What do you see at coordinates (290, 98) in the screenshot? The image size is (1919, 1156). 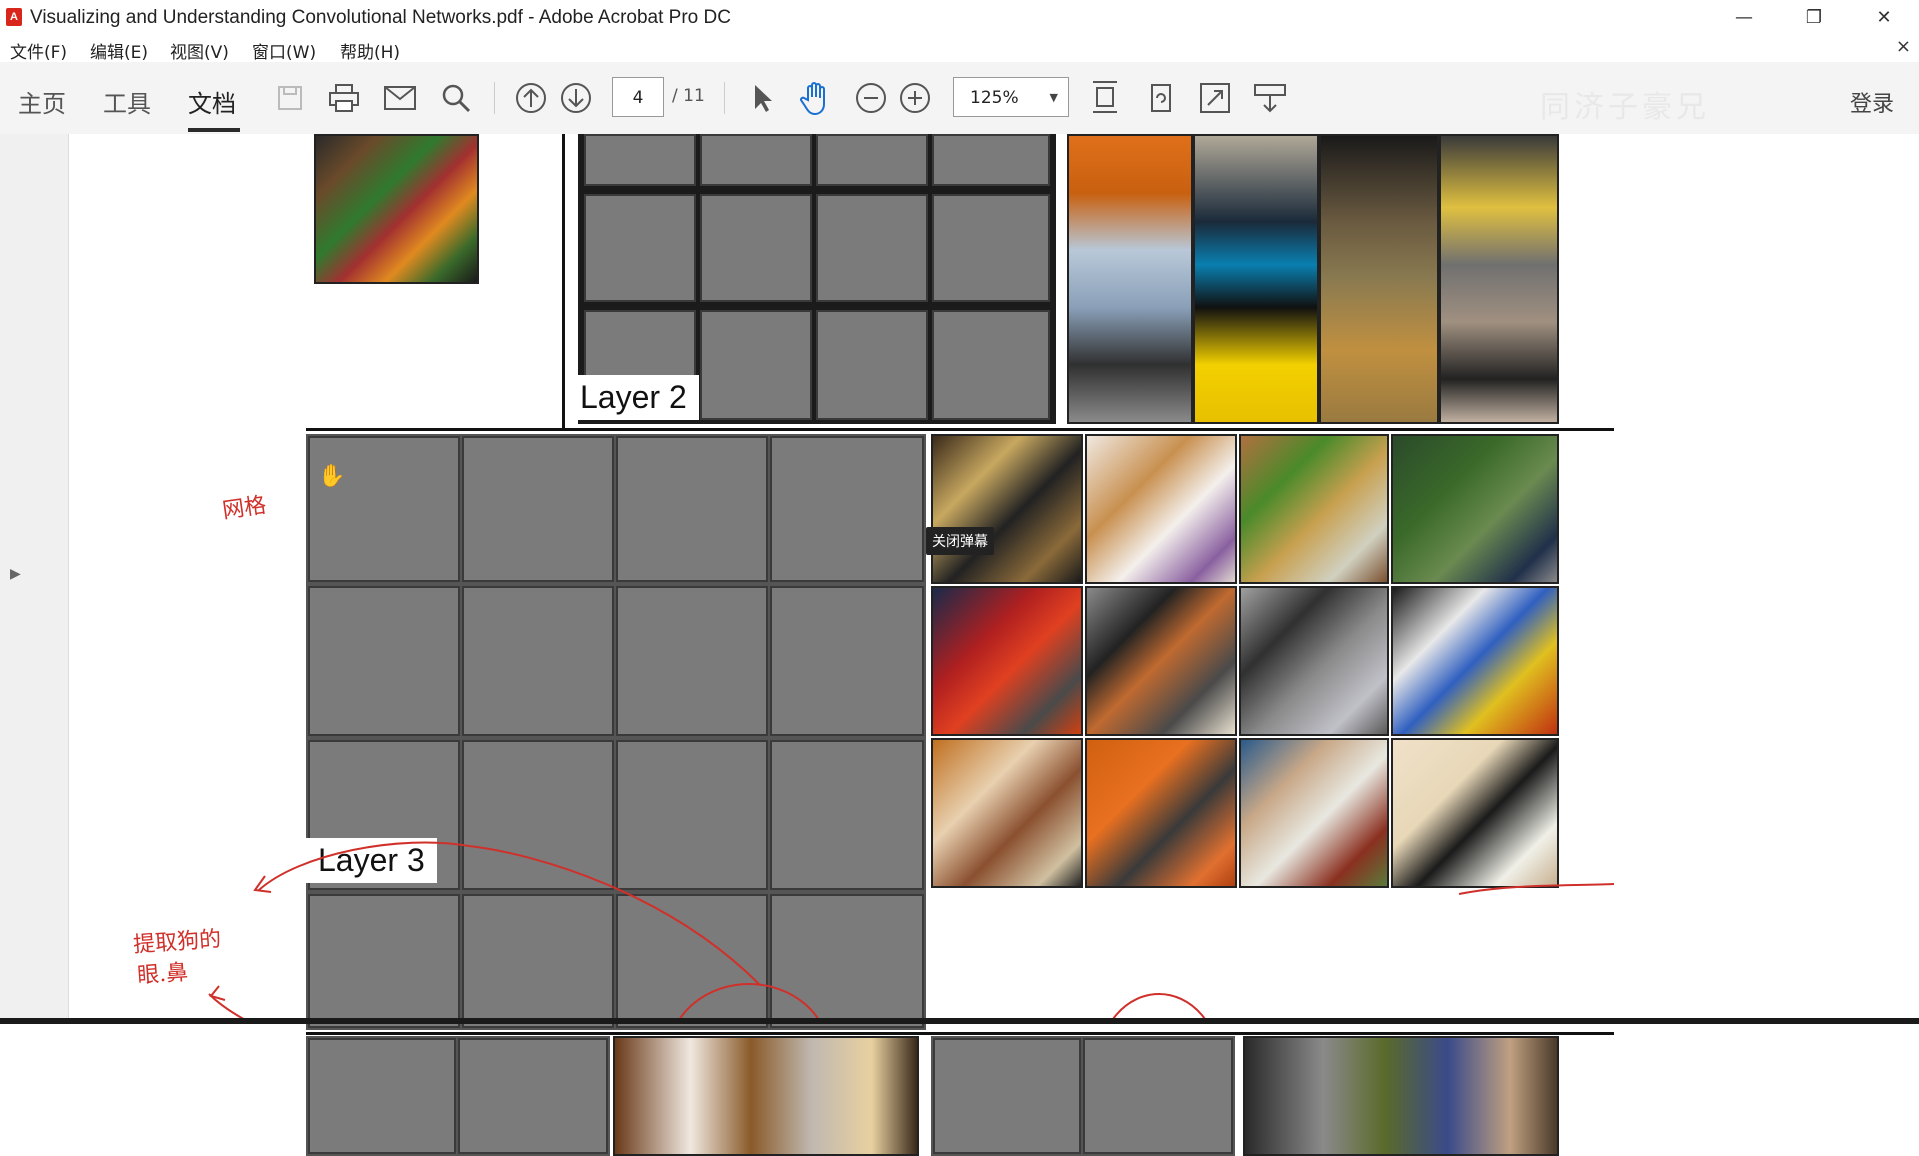 I see `save-icon` at bounding box center [290, 98].